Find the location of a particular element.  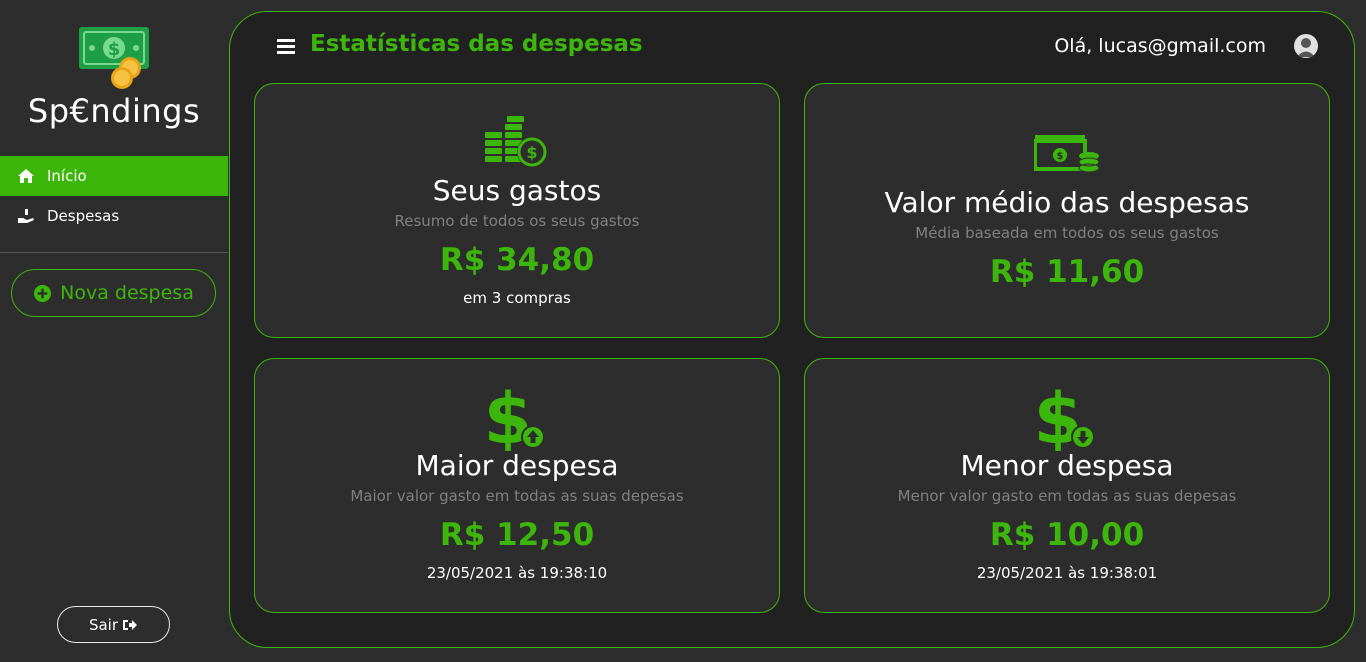

plus-circle-icon is located at coordinates (43, 293).